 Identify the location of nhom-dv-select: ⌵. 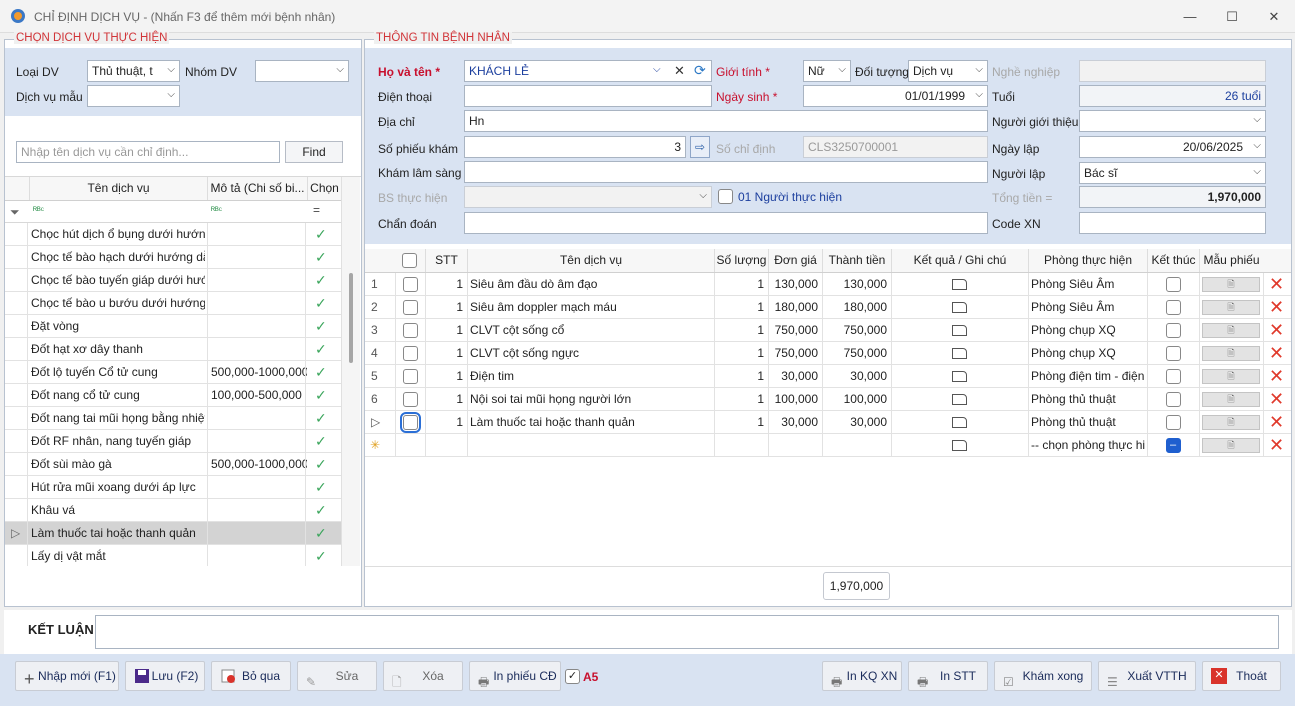
(302, 71).